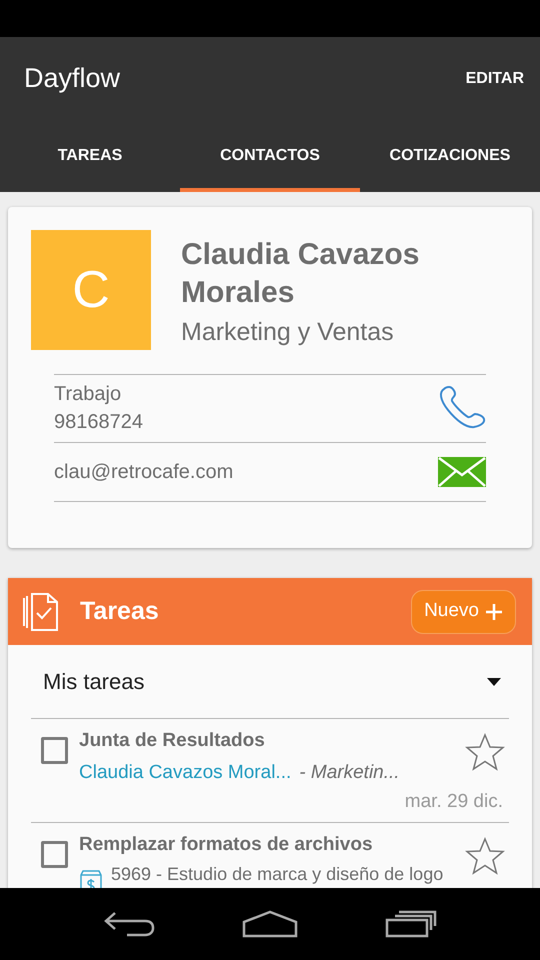 This screenshot has height=960, width=540. Describe the element at coordinates (494, 611) in the screenshot. I see `plus-icon` at that location.